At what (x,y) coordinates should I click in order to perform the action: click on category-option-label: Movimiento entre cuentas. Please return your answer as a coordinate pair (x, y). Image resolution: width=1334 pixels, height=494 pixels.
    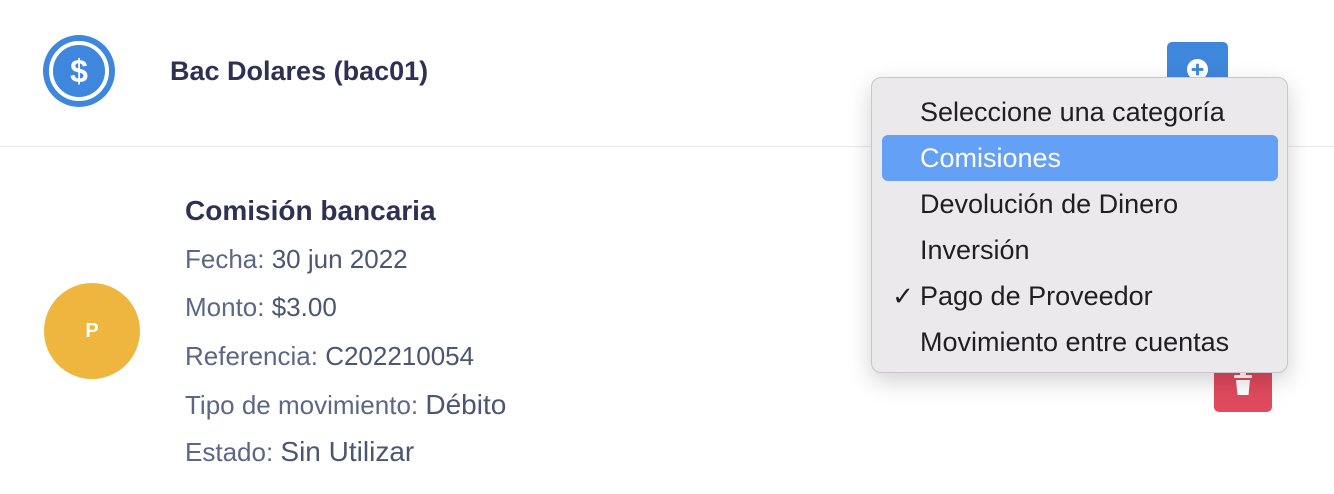
    Looking at the image, I should click on (1075, 341).